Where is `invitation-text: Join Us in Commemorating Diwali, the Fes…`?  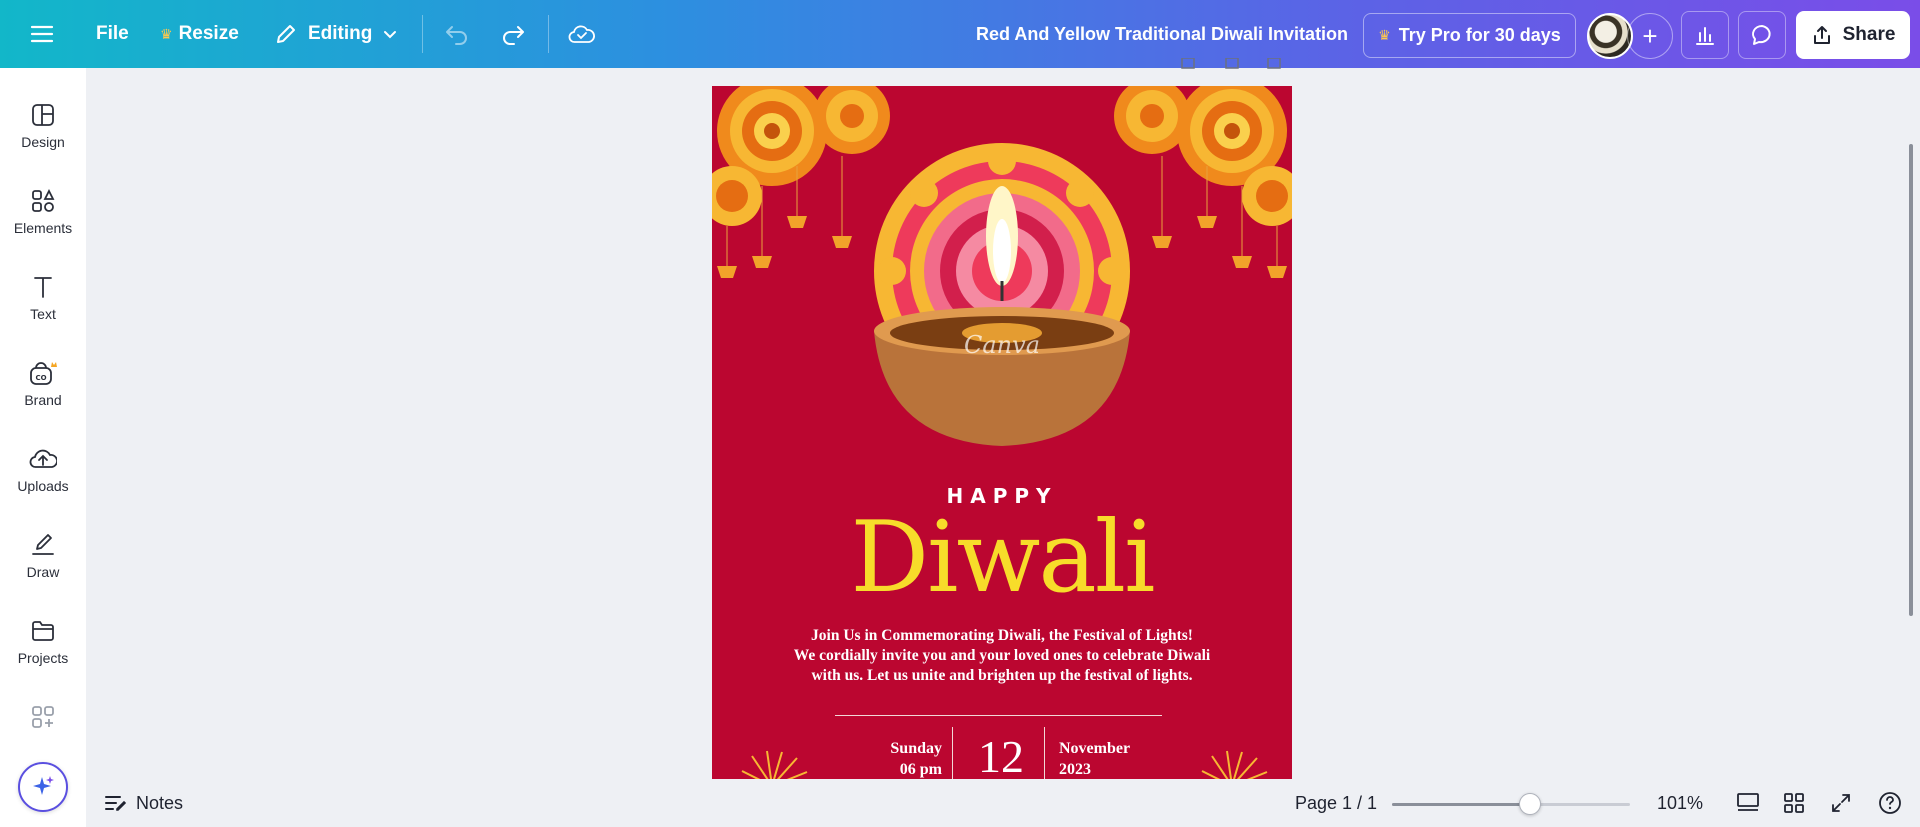
invitation-text: Join Us in Commemorating Diwali, the Fes… is located at coordinates (1002, 656).